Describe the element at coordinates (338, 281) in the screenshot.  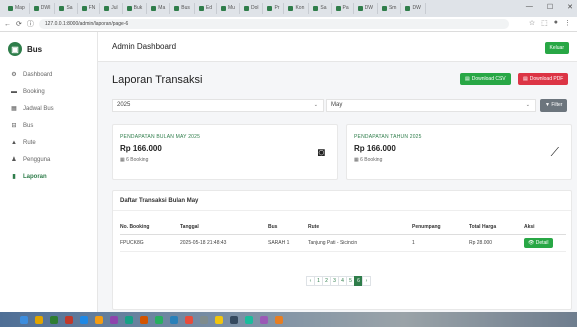
I see `pagination: ‹ 1 2 3 4 5 6 ›` at that location.